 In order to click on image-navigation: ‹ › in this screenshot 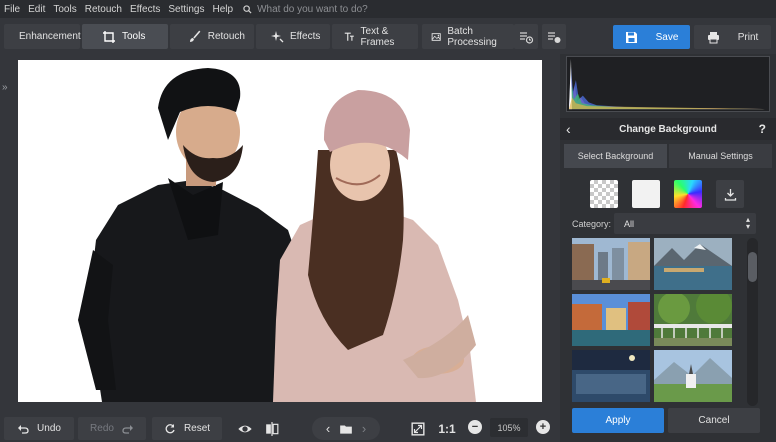, I will do `click(346, 428)`.